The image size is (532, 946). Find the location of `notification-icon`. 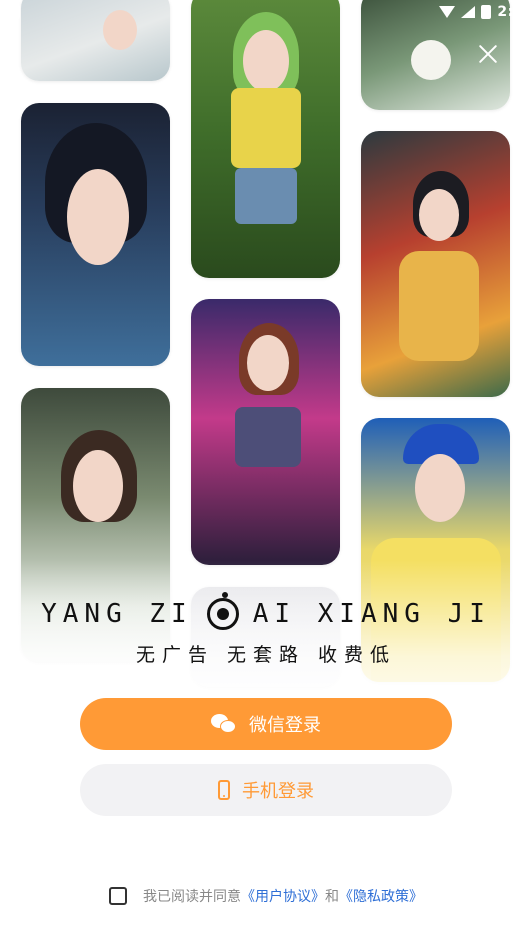

notification-icon is located at coordinates (14, 12).